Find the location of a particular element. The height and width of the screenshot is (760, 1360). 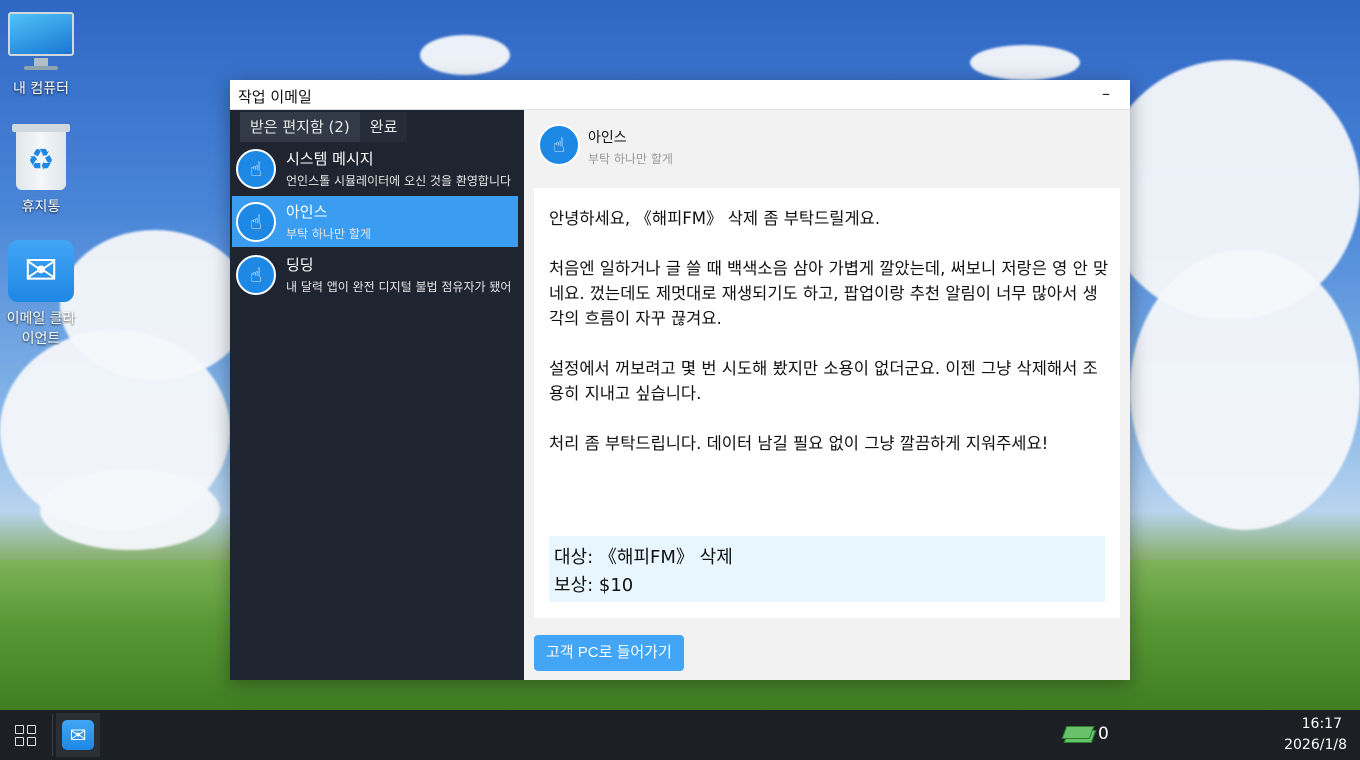

desktop-icon-my-computer: 내 컴퓨터 is located at coordinates (41, 55).